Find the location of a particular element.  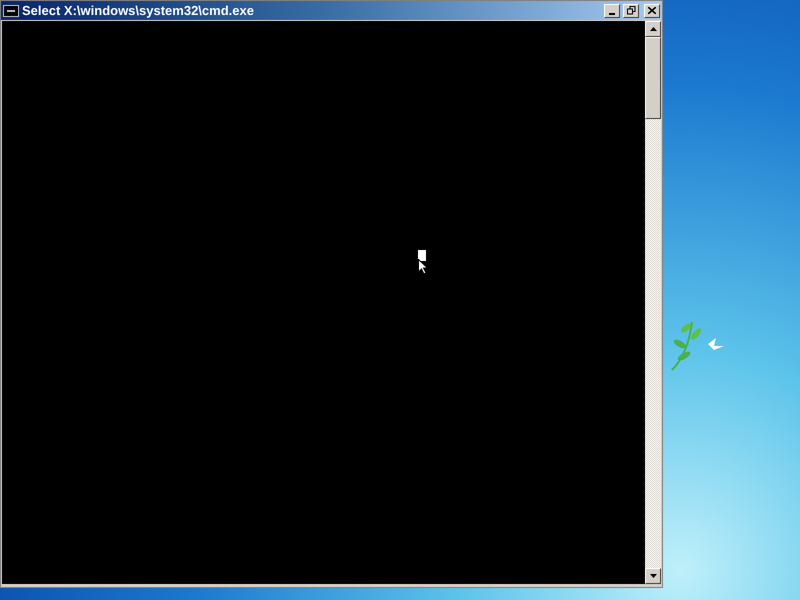

close-button is located at coordinates (652, 11).